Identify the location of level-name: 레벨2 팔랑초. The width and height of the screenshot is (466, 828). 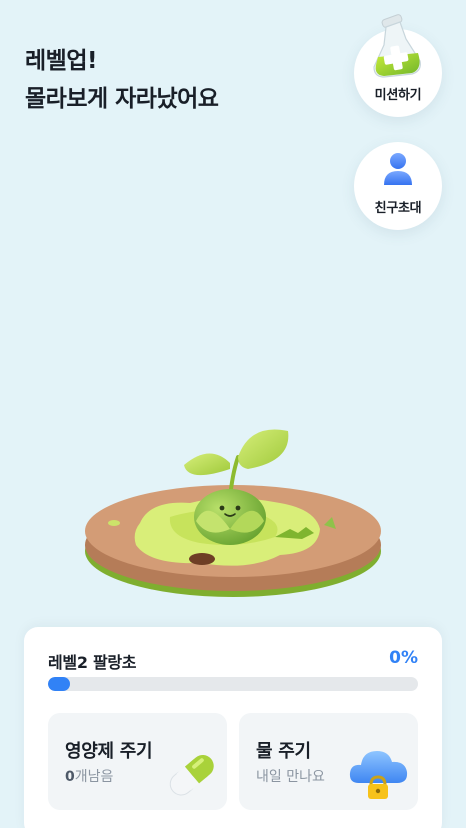
(92, 662).